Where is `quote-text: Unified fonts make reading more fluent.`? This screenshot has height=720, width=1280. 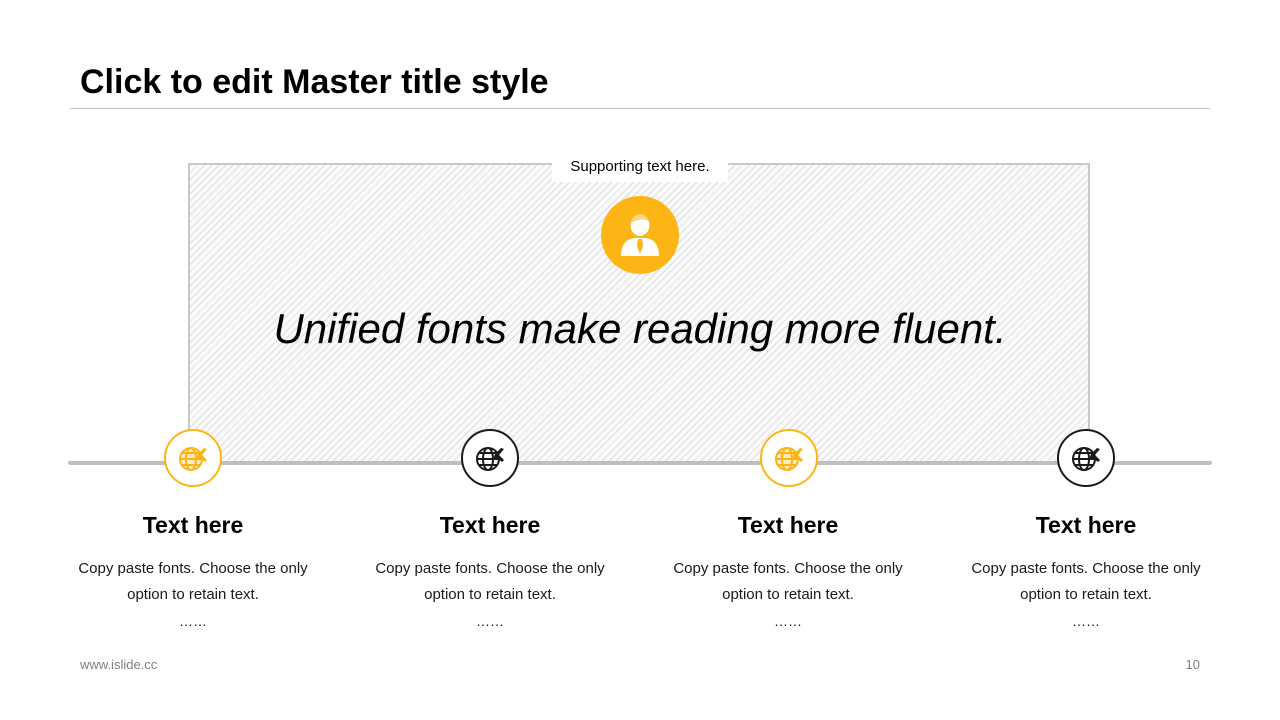 quote-text: Unified fonts make reading more fluent. is located at coordinates (640, 329).